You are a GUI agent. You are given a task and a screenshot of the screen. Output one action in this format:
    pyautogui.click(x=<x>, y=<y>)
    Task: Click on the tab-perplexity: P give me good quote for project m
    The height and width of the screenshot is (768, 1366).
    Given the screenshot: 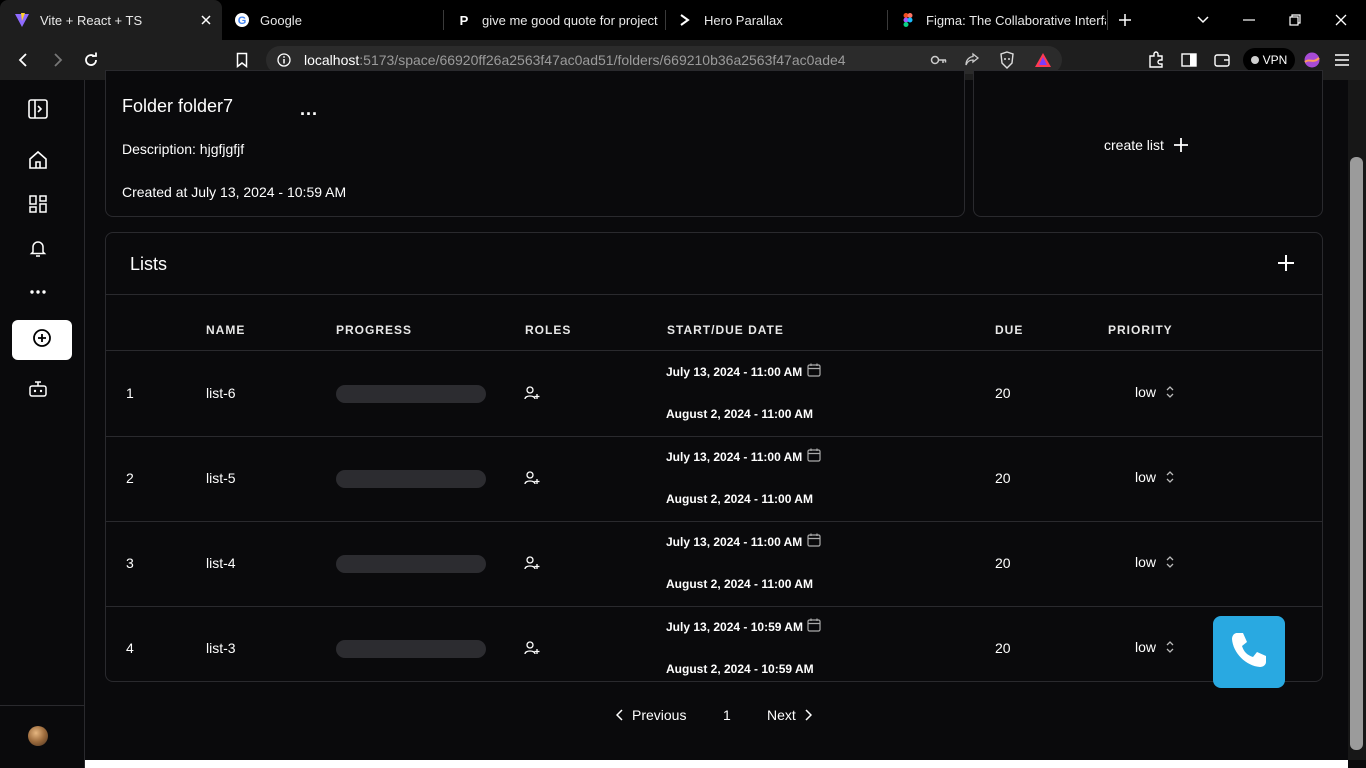 What is the action you would take?
    pyautogui.click(x=554, y=20)
    